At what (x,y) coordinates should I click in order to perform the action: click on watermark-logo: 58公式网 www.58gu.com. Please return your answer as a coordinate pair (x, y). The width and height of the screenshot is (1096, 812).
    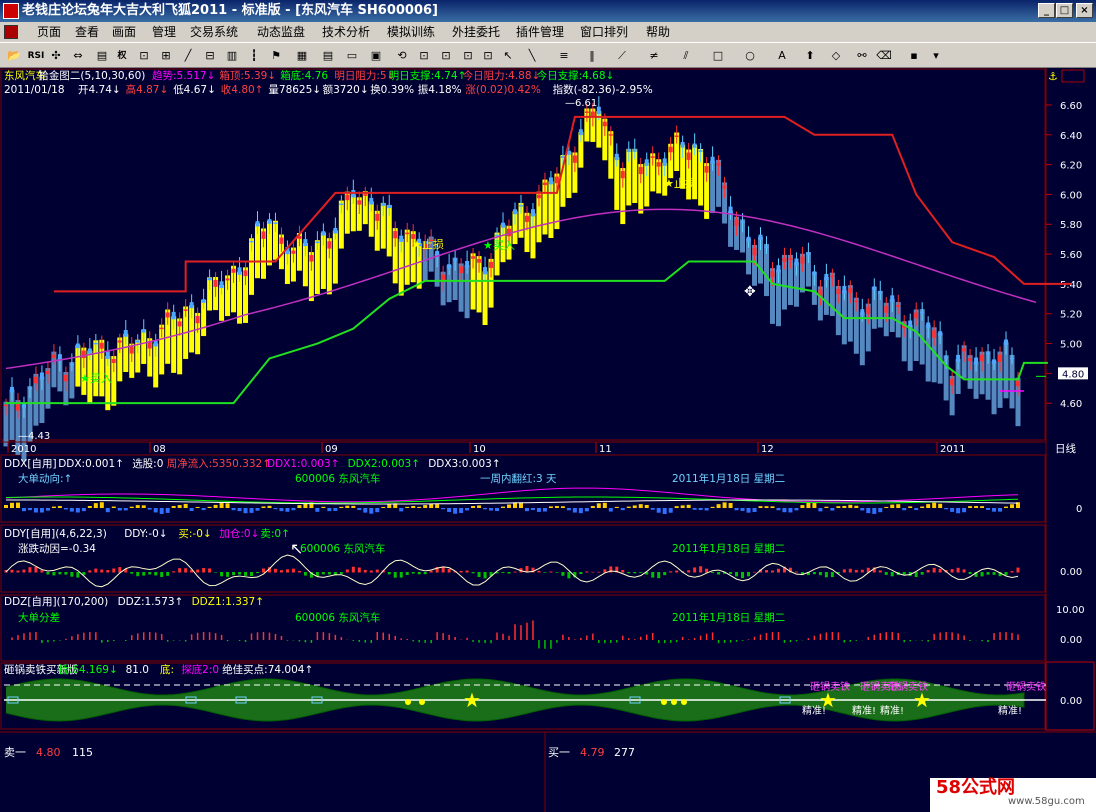
    Looking at the image, I should click on (1013, 795).